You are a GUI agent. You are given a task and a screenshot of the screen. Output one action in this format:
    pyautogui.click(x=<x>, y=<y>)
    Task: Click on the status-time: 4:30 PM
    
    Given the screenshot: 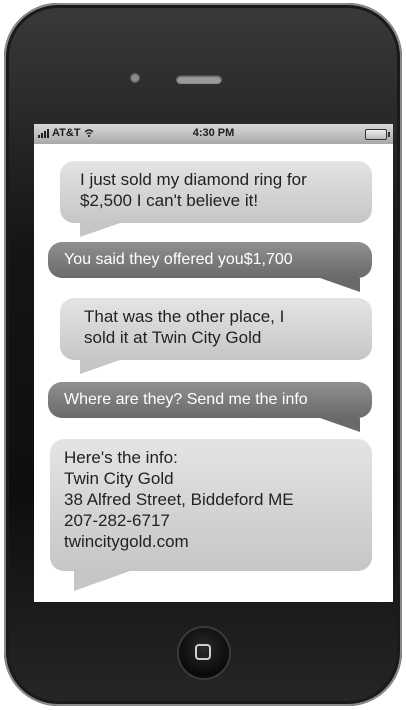 What is the action you would take?
    pyautogui.click(x=213, y=133)
    